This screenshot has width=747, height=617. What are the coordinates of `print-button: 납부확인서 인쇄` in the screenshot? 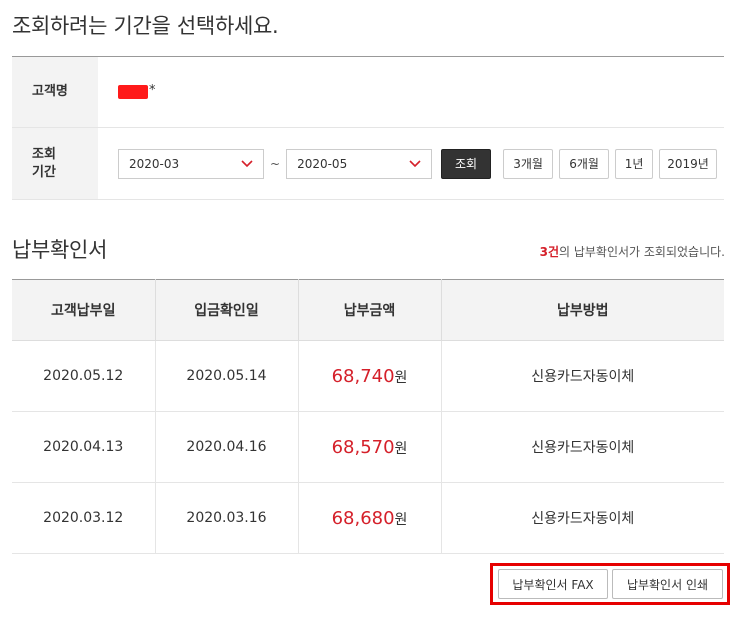 It's located at (667, 584).